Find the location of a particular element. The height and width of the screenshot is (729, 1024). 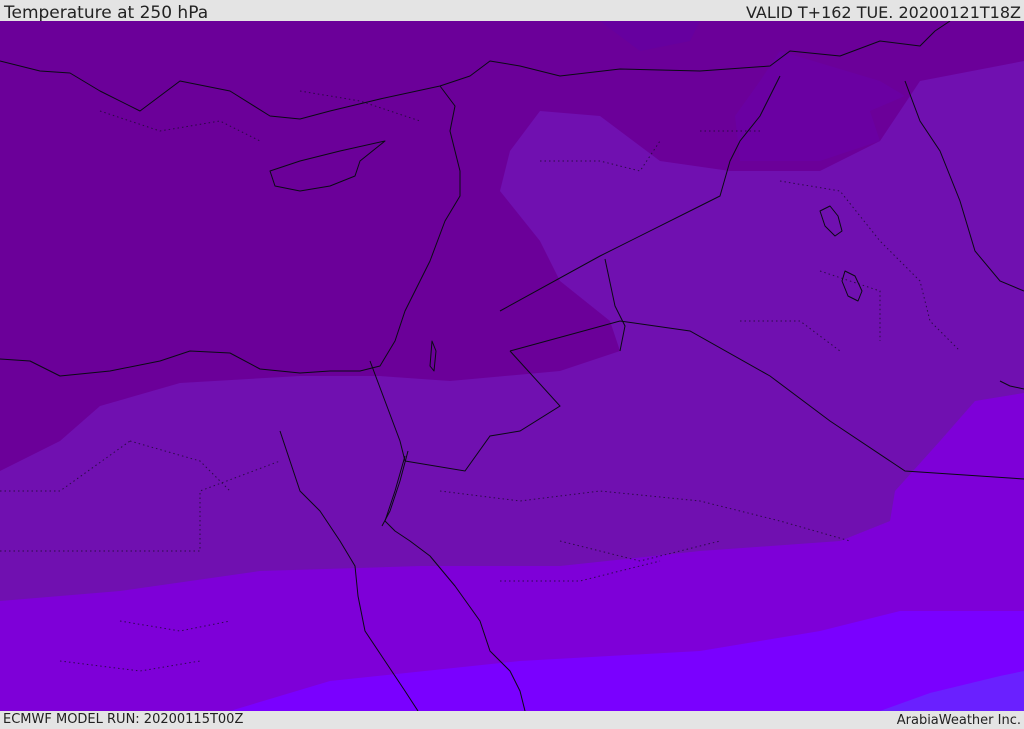

model-run-label: ECMWF MODEL RUN: 20200115T00Z is located at coordinates (123, 719).